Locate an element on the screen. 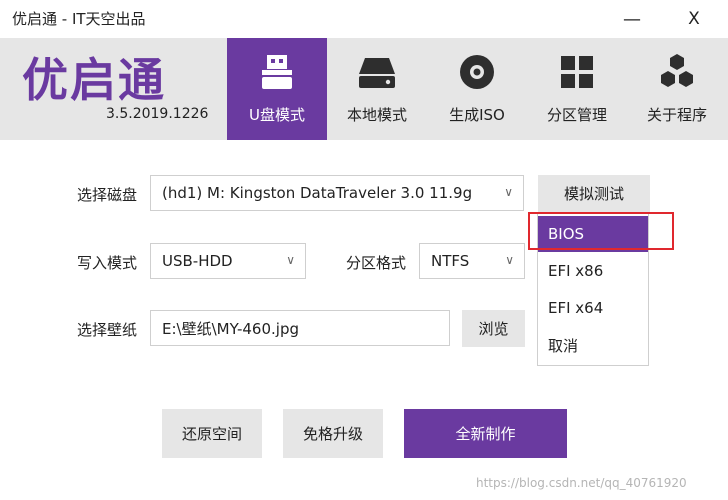  window-title: 优启通 - IT天空出品 is located at coordinates (79, 19).